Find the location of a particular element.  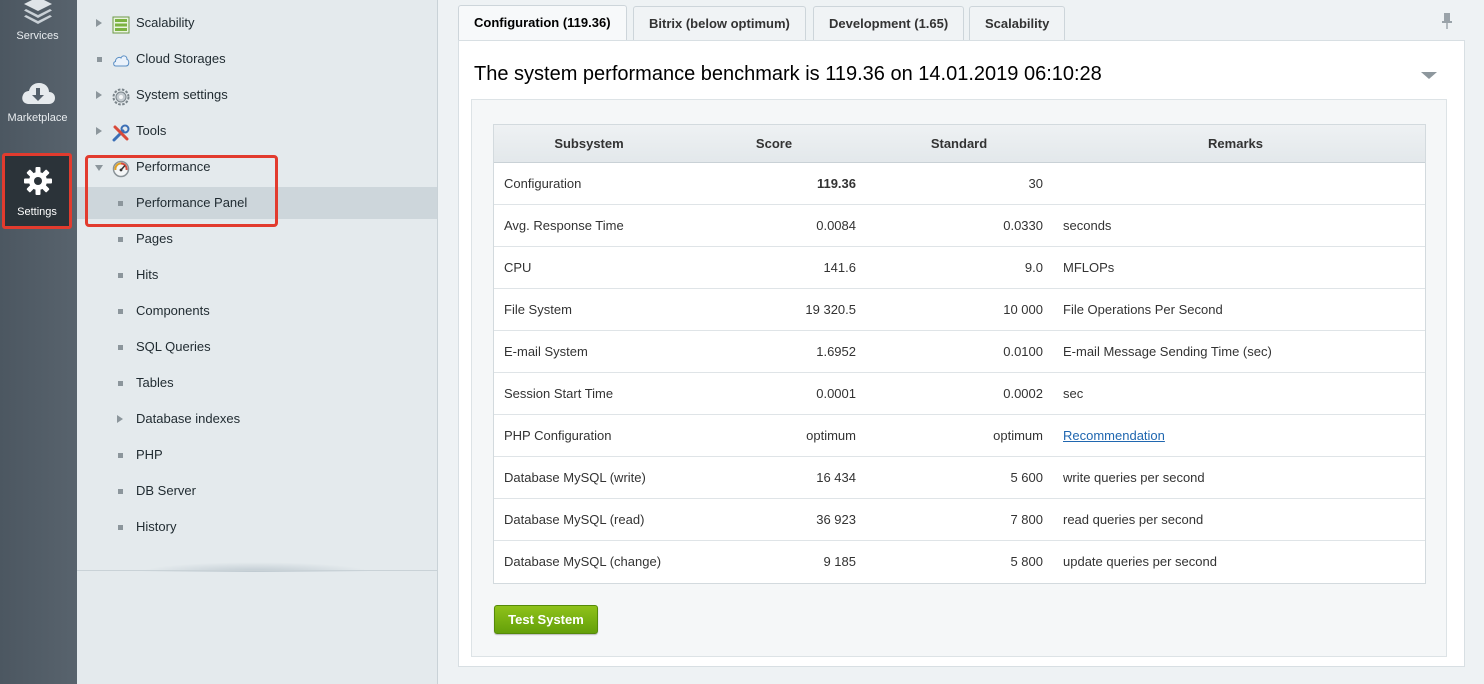

chevron-down-icon is located at coordinates (1429, 76).